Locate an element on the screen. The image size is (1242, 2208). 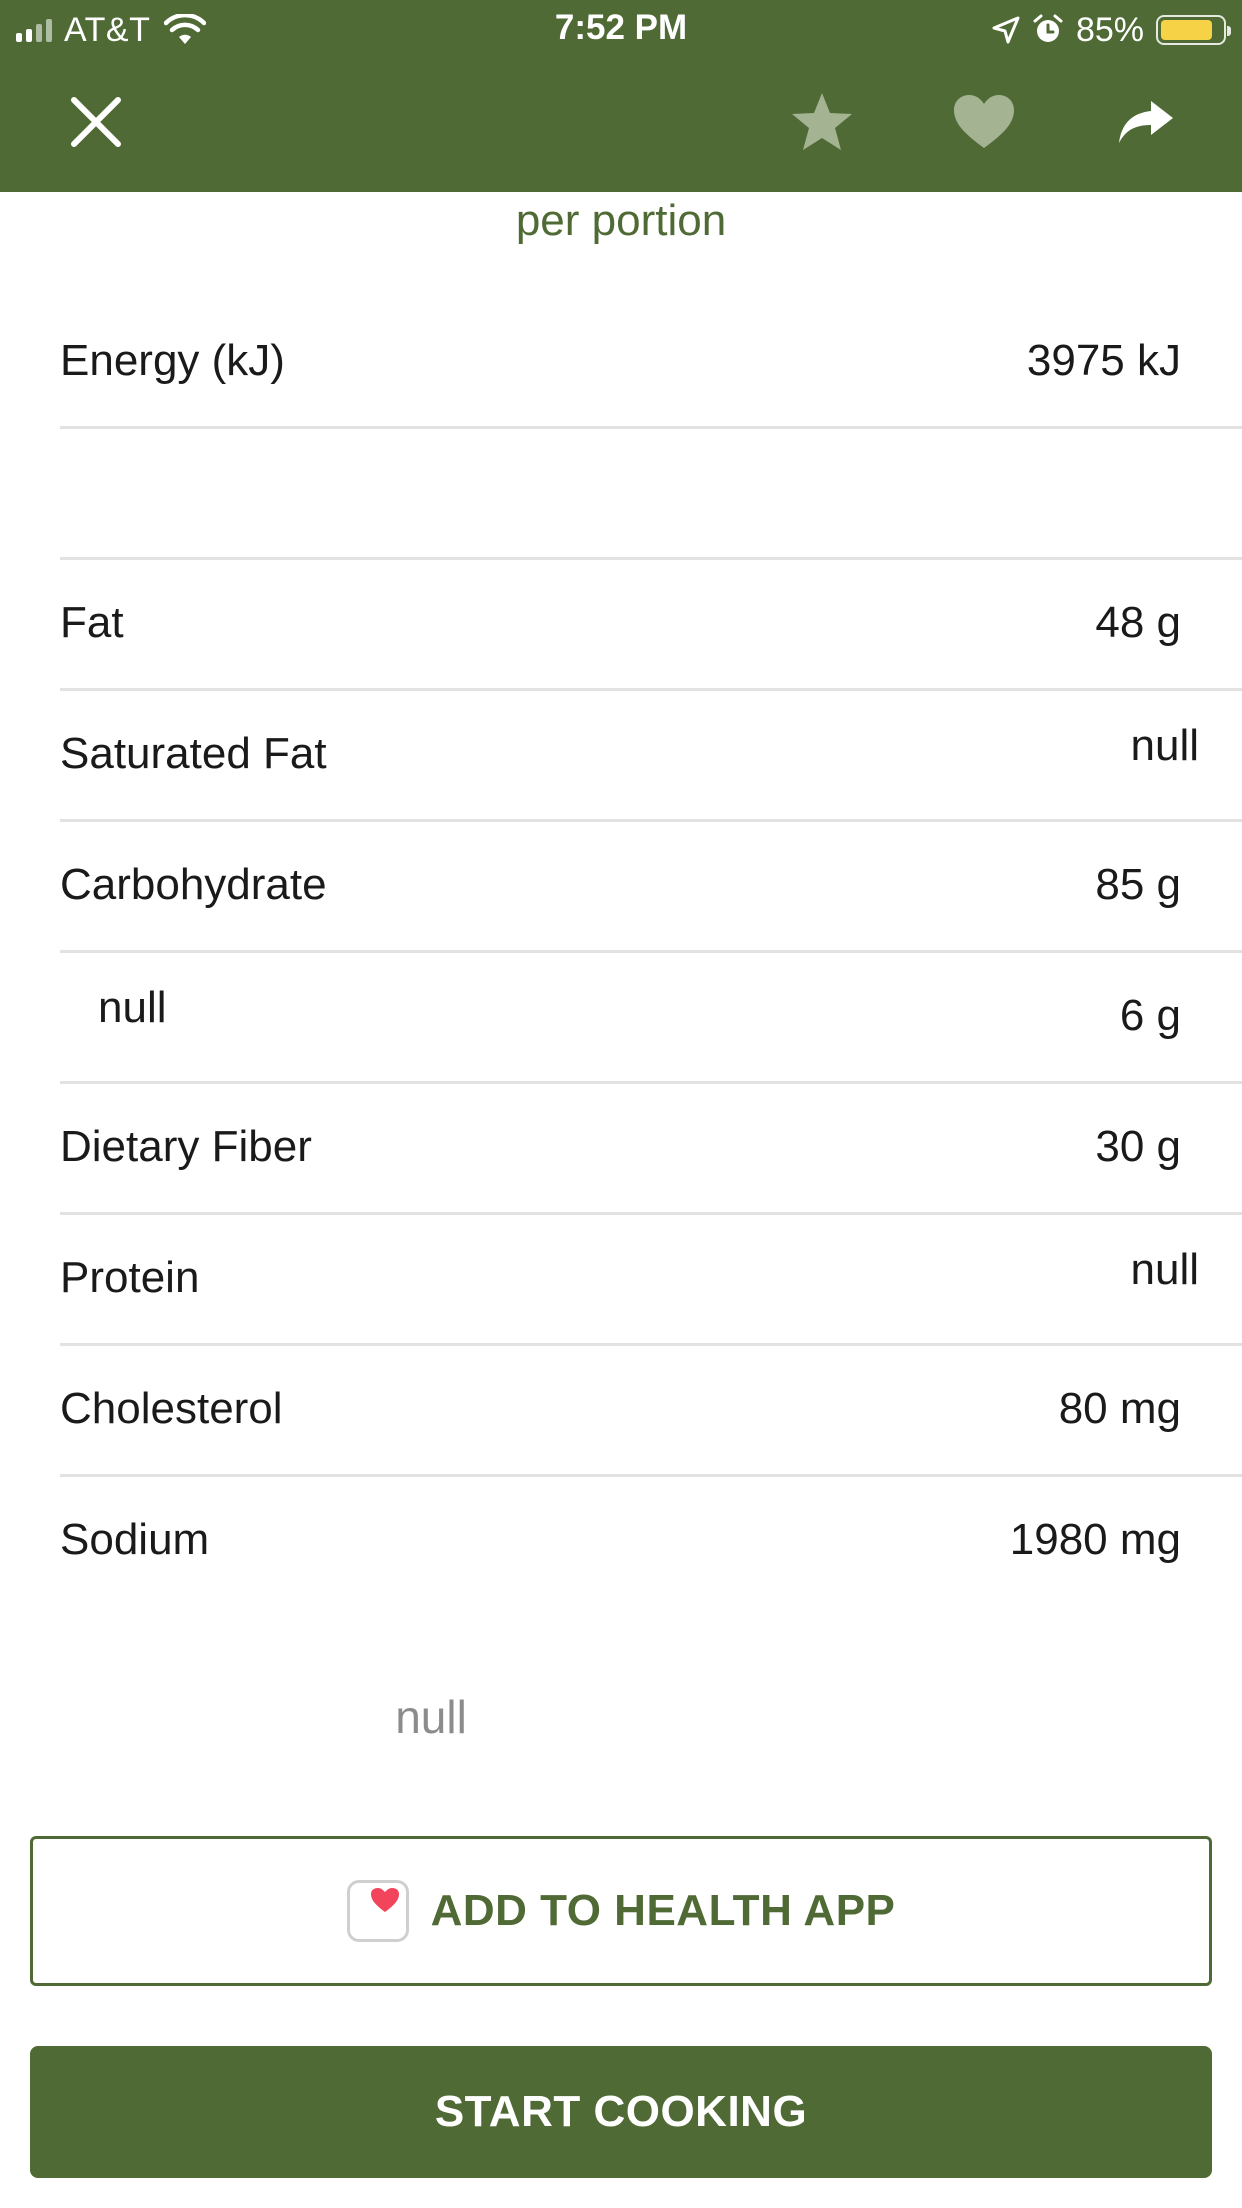
star-icon is located at coordinates (822, 121).